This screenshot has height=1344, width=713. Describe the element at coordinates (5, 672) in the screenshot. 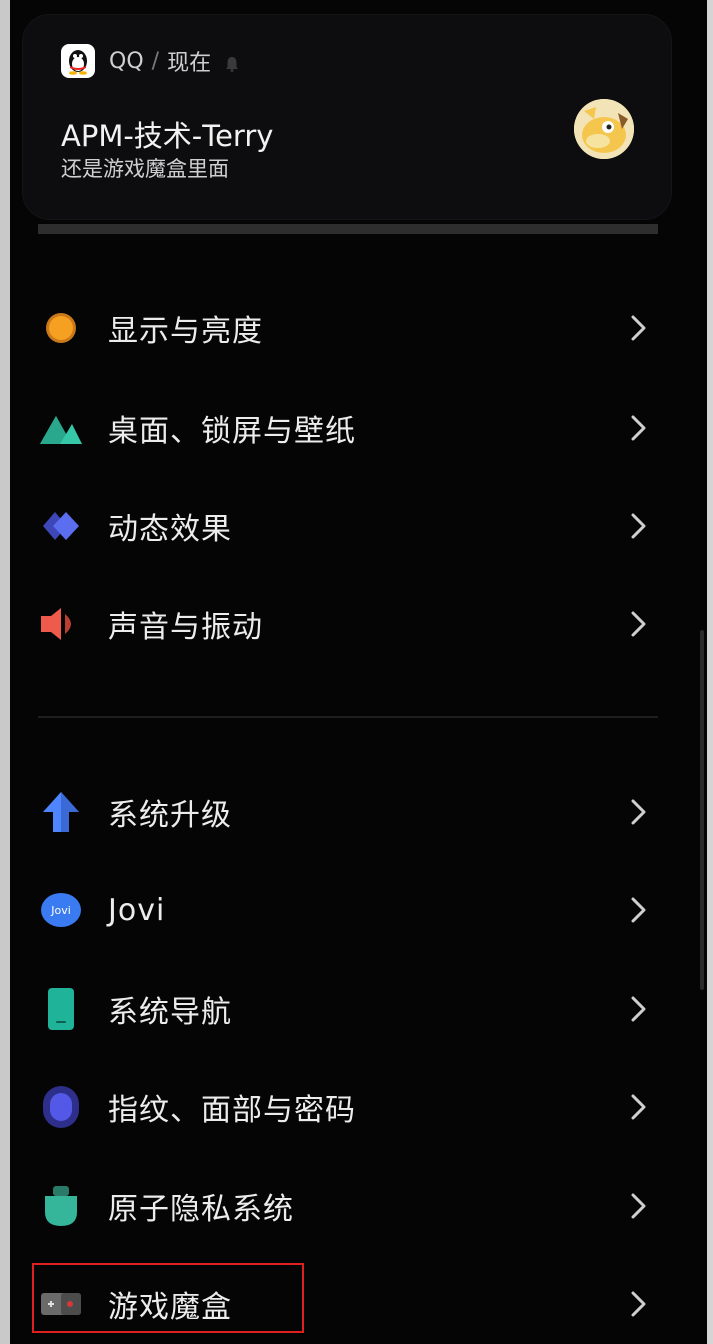

I see `left-edge` at that location.